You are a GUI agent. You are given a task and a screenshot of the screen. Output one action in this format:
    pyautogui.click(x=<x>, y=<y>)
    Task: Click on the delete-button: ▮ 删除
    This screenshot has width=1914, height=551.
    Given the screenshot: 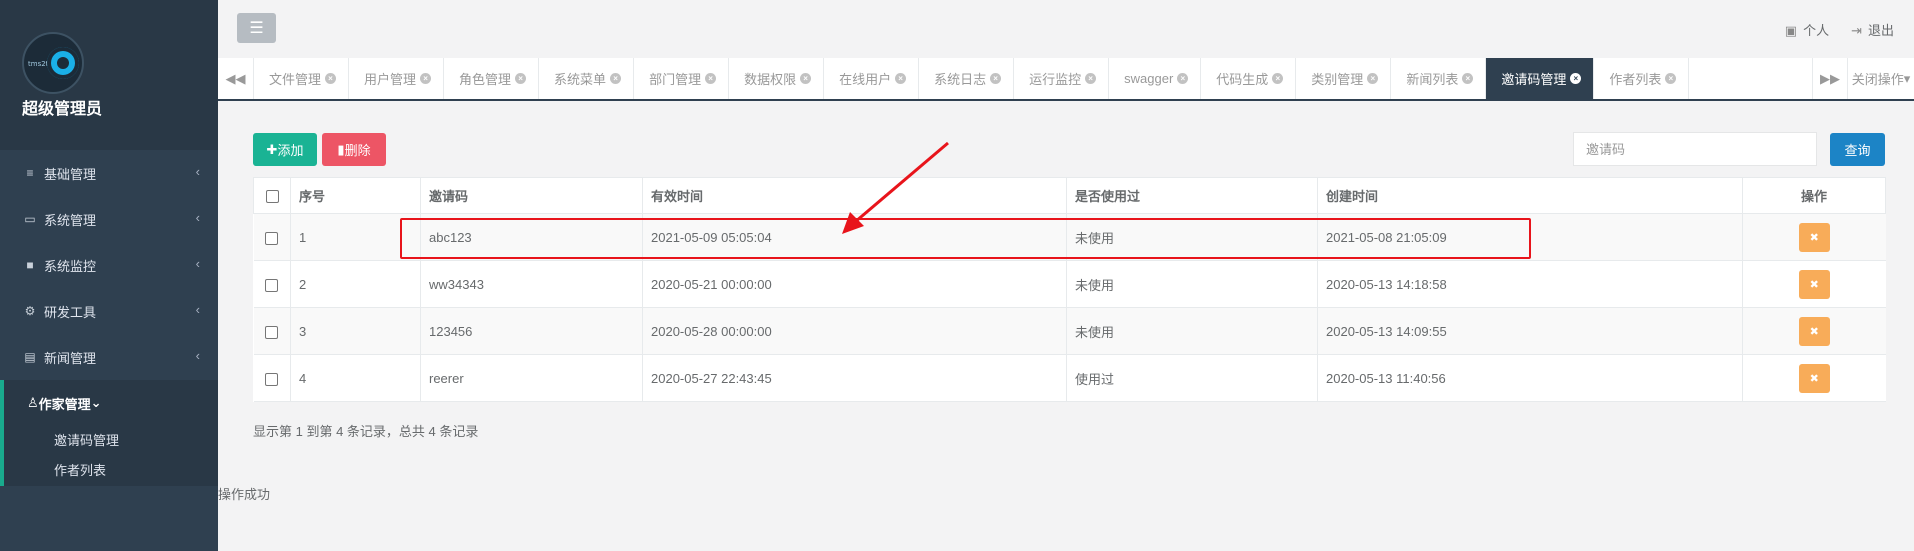 What is the action you would take?
    pyautogui.click(x=354, y=149)
    